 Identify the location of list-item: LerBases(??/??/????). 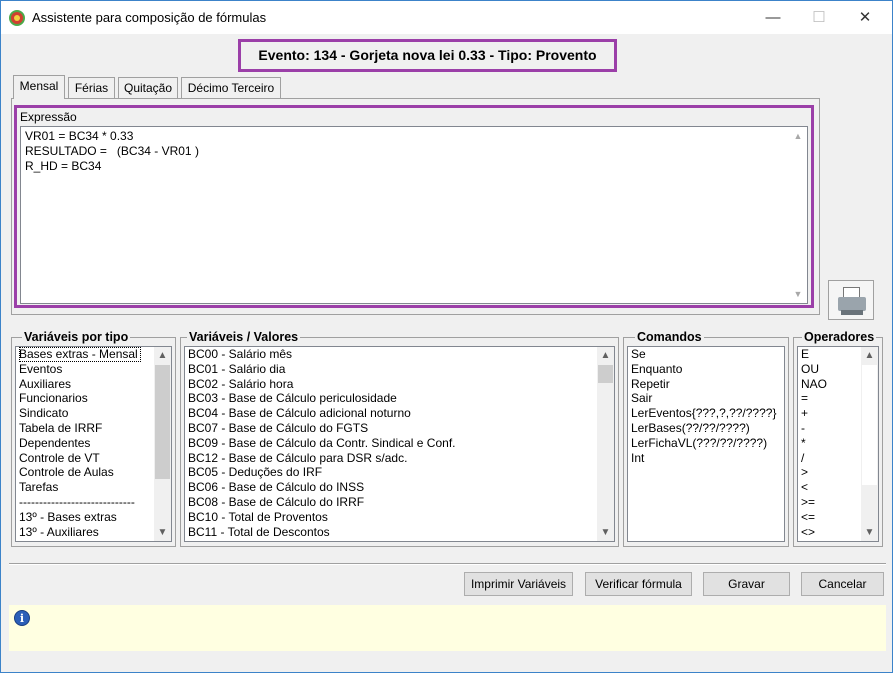
(706, 428).